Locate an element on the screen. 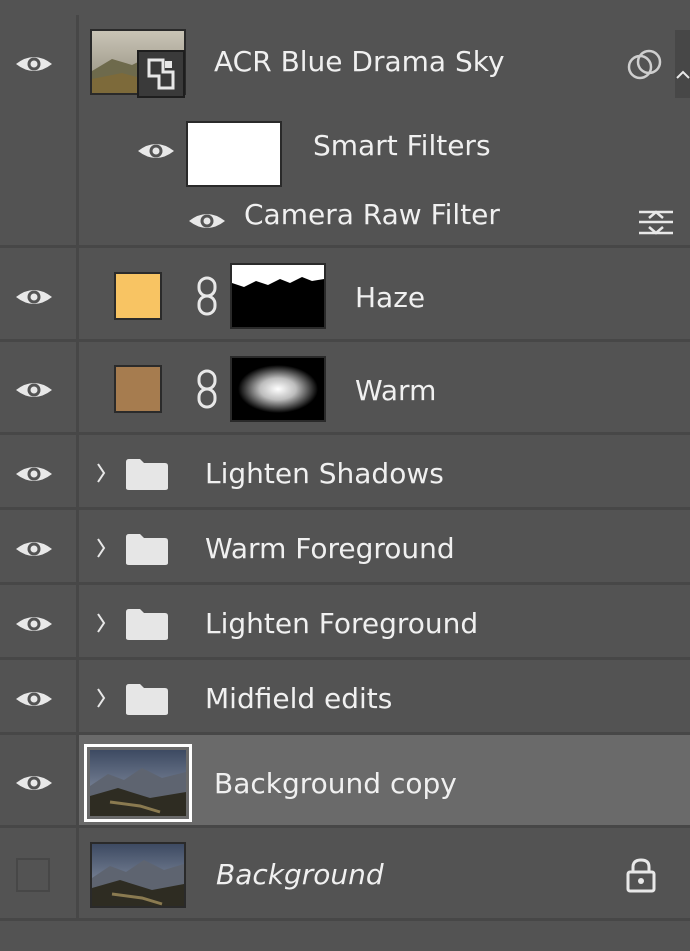  smart-filters-mask-thumbnail is located at coordinates (234, 154).